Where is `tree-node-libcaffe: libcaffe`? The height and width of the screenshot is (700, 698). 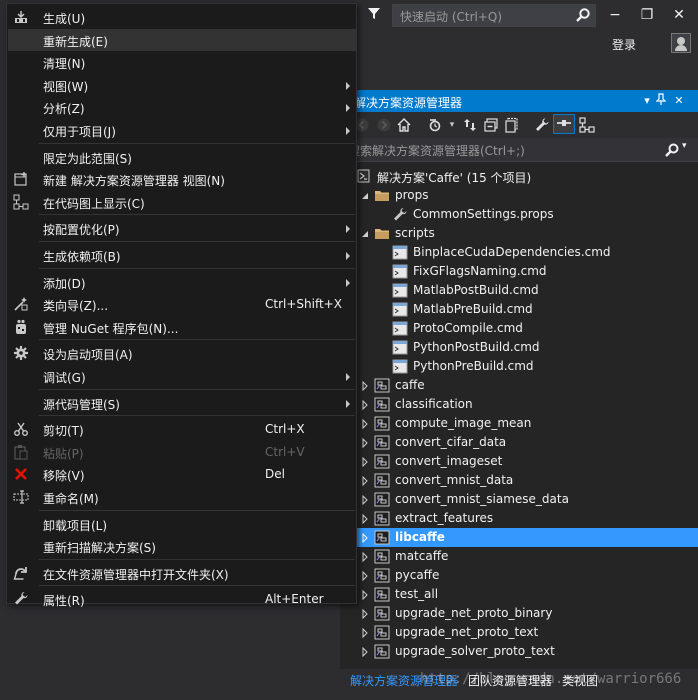 tree-node-libcaffe: libcaffe is located at coordinates (519, 537).